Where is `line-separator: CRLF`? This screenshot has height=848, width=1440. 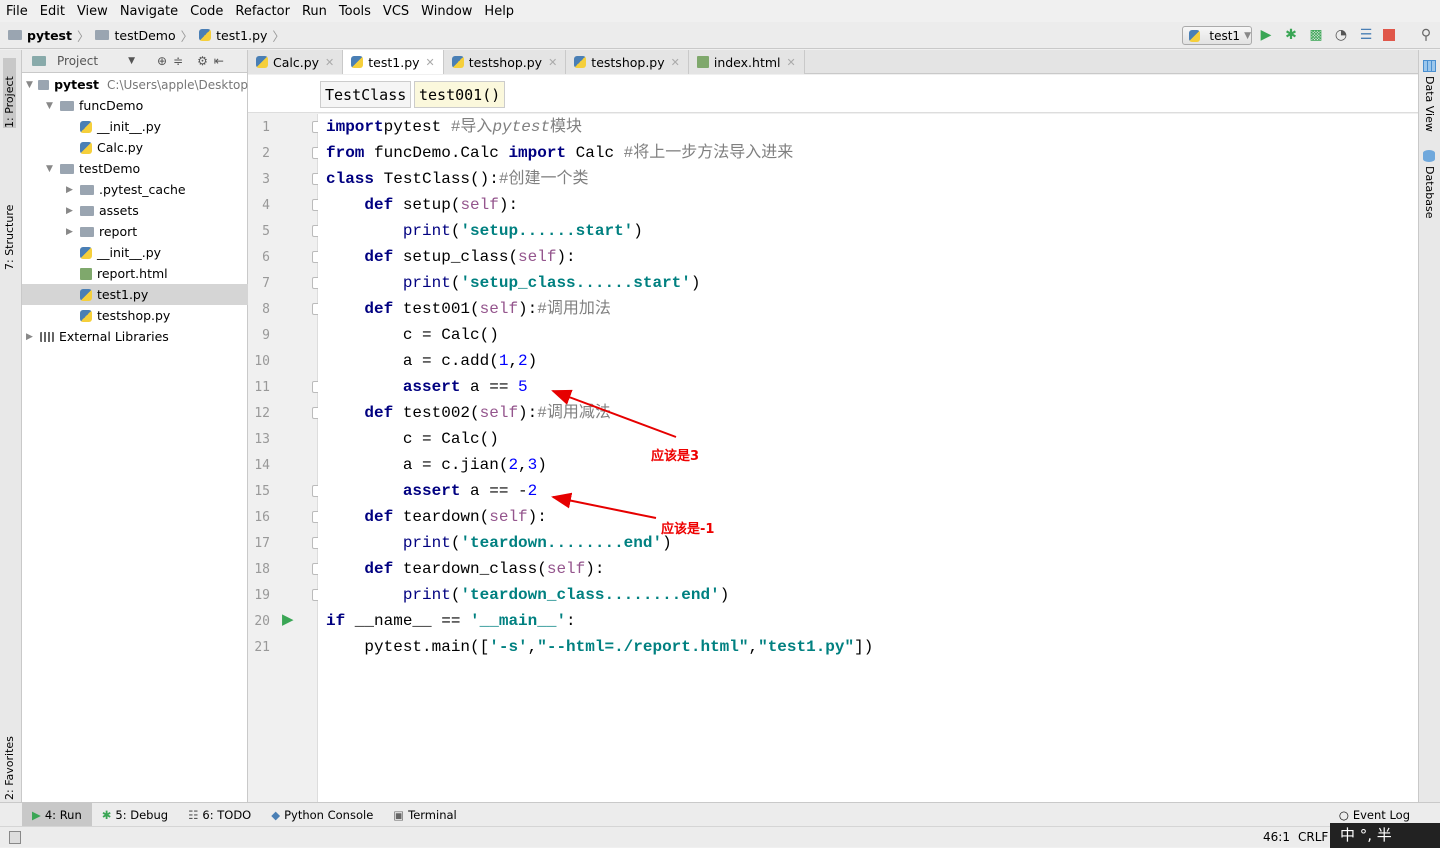
line-separator: CRLF is located at coordinates (1313, 837).